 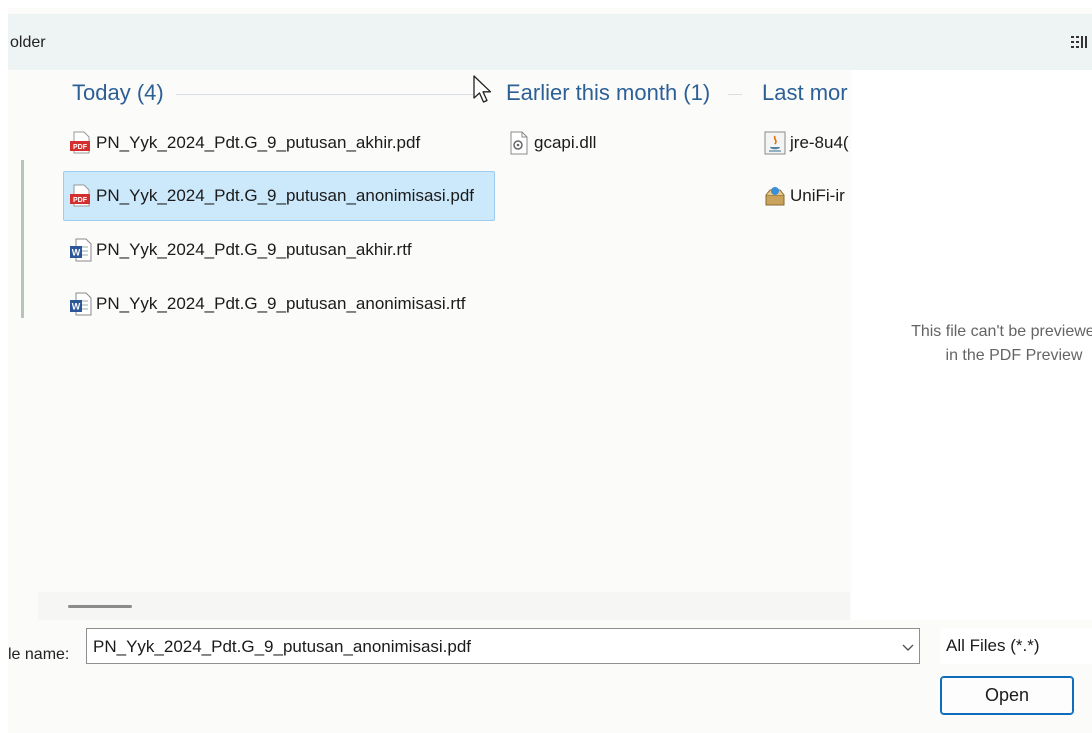 What do you see at coordinates (806, 93) in the screenshot?
I see `group-header-last-month: Last mor` at bounding box center [806, 93].